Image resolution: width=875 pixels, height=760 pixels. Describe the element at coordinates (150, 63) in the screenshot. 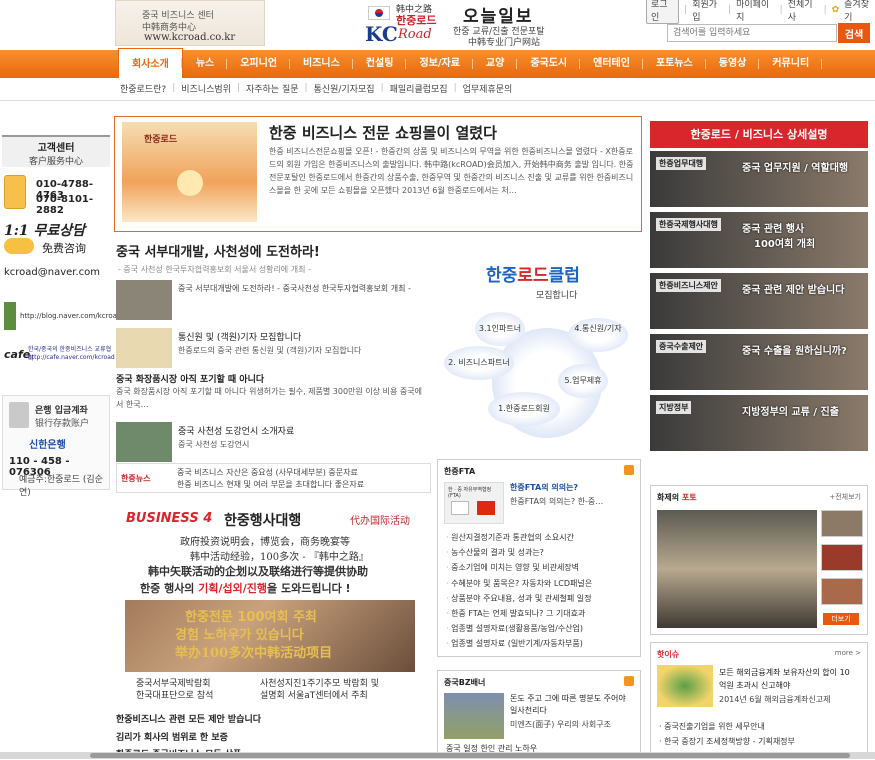

I see `nav-item: 회사소개` at that location.